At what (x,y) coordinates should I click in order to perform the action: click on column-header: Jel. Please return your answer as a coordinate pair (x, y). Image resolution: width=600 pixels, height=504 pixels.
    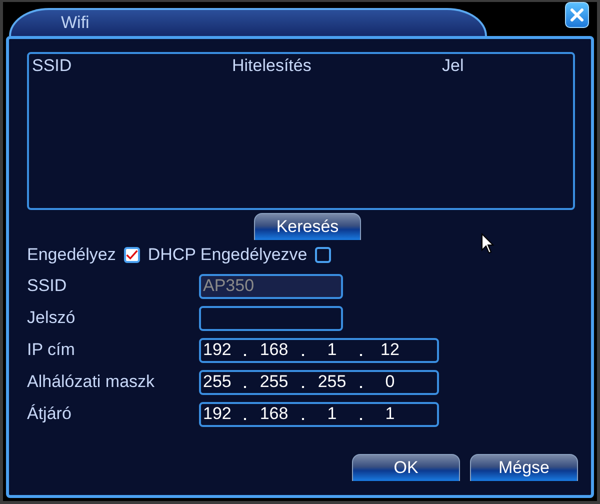
    Looking at the image, I should click on (453, 66).